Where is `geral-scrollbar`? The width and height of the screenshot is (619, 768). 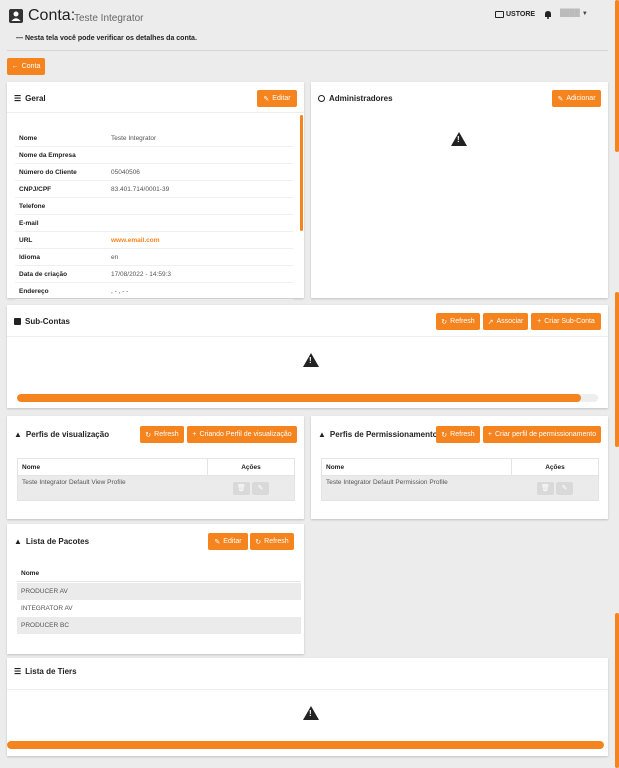
geral-scrollbar is located at coordinates (301, 173).